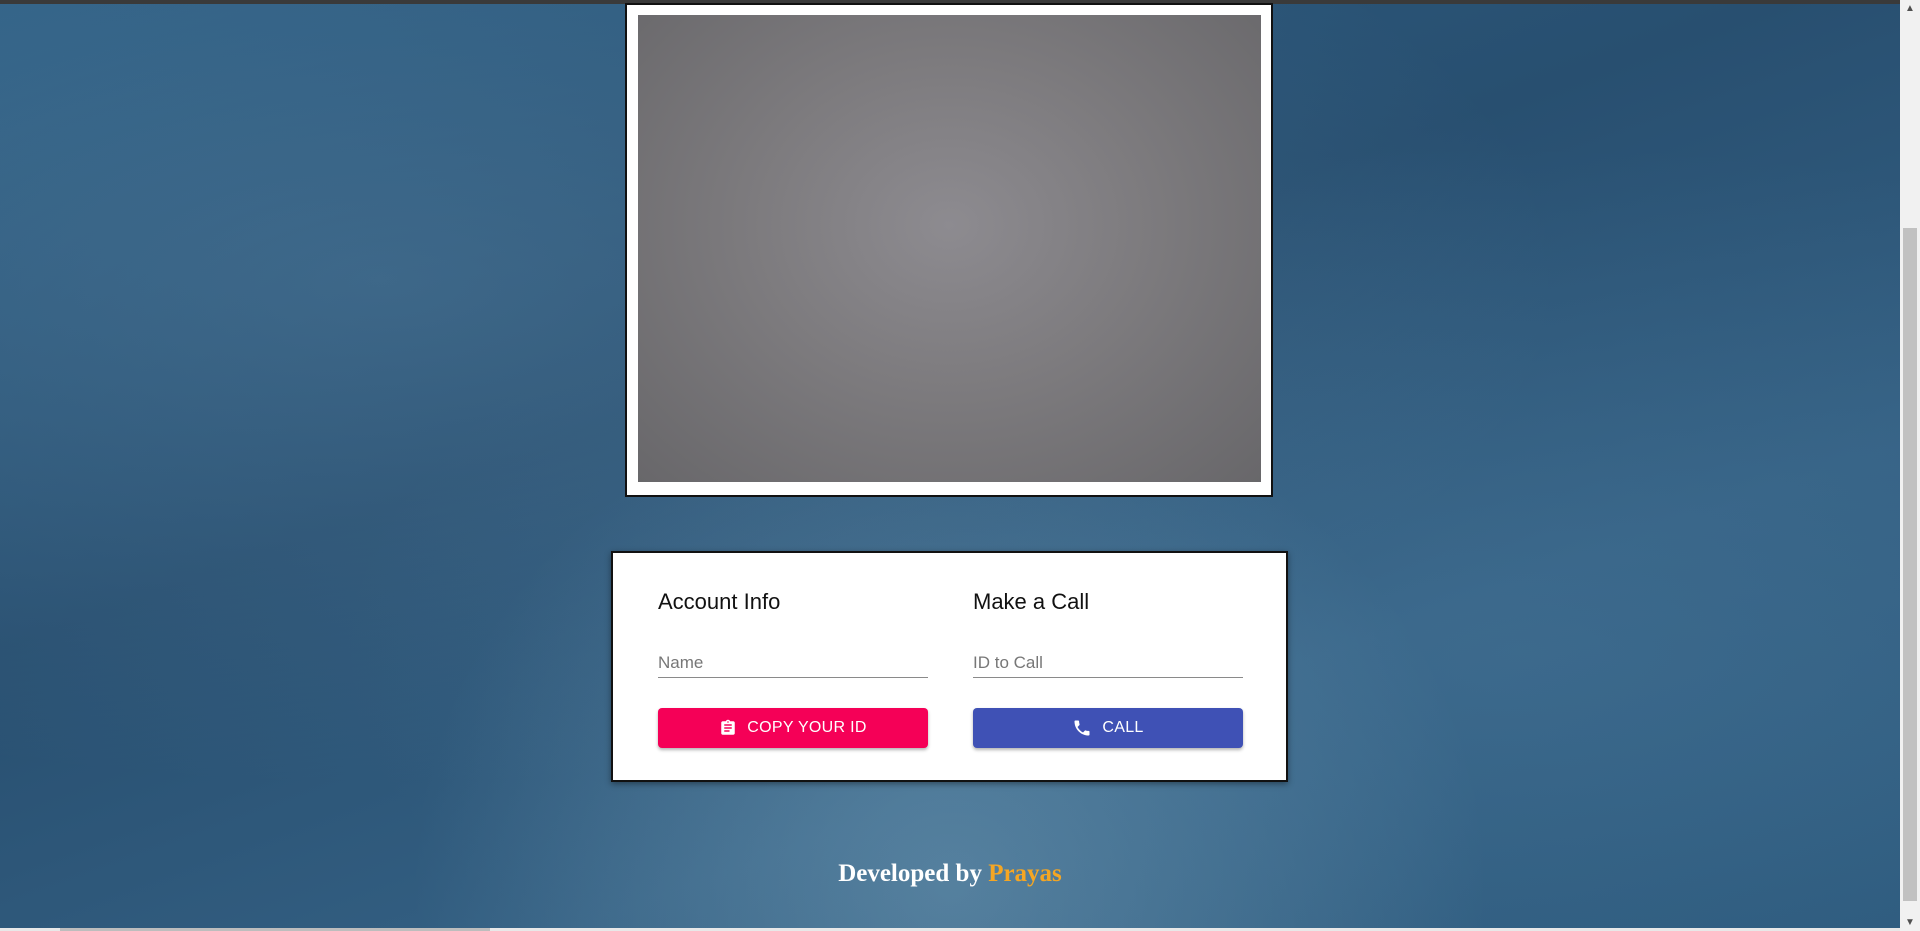 The image size is (1920, 931). I want to click on footer-credit: Developed by Prayas, so click(950, 874).